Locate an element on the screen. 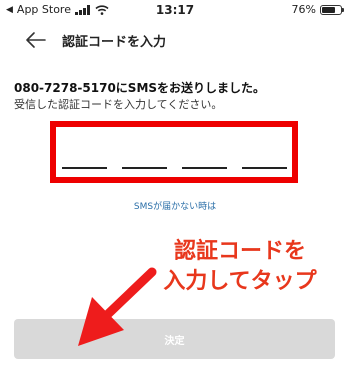 The height and width of the screenshot is (387, 350). status-battery-group: 76% is located at coordinates (317, 9).